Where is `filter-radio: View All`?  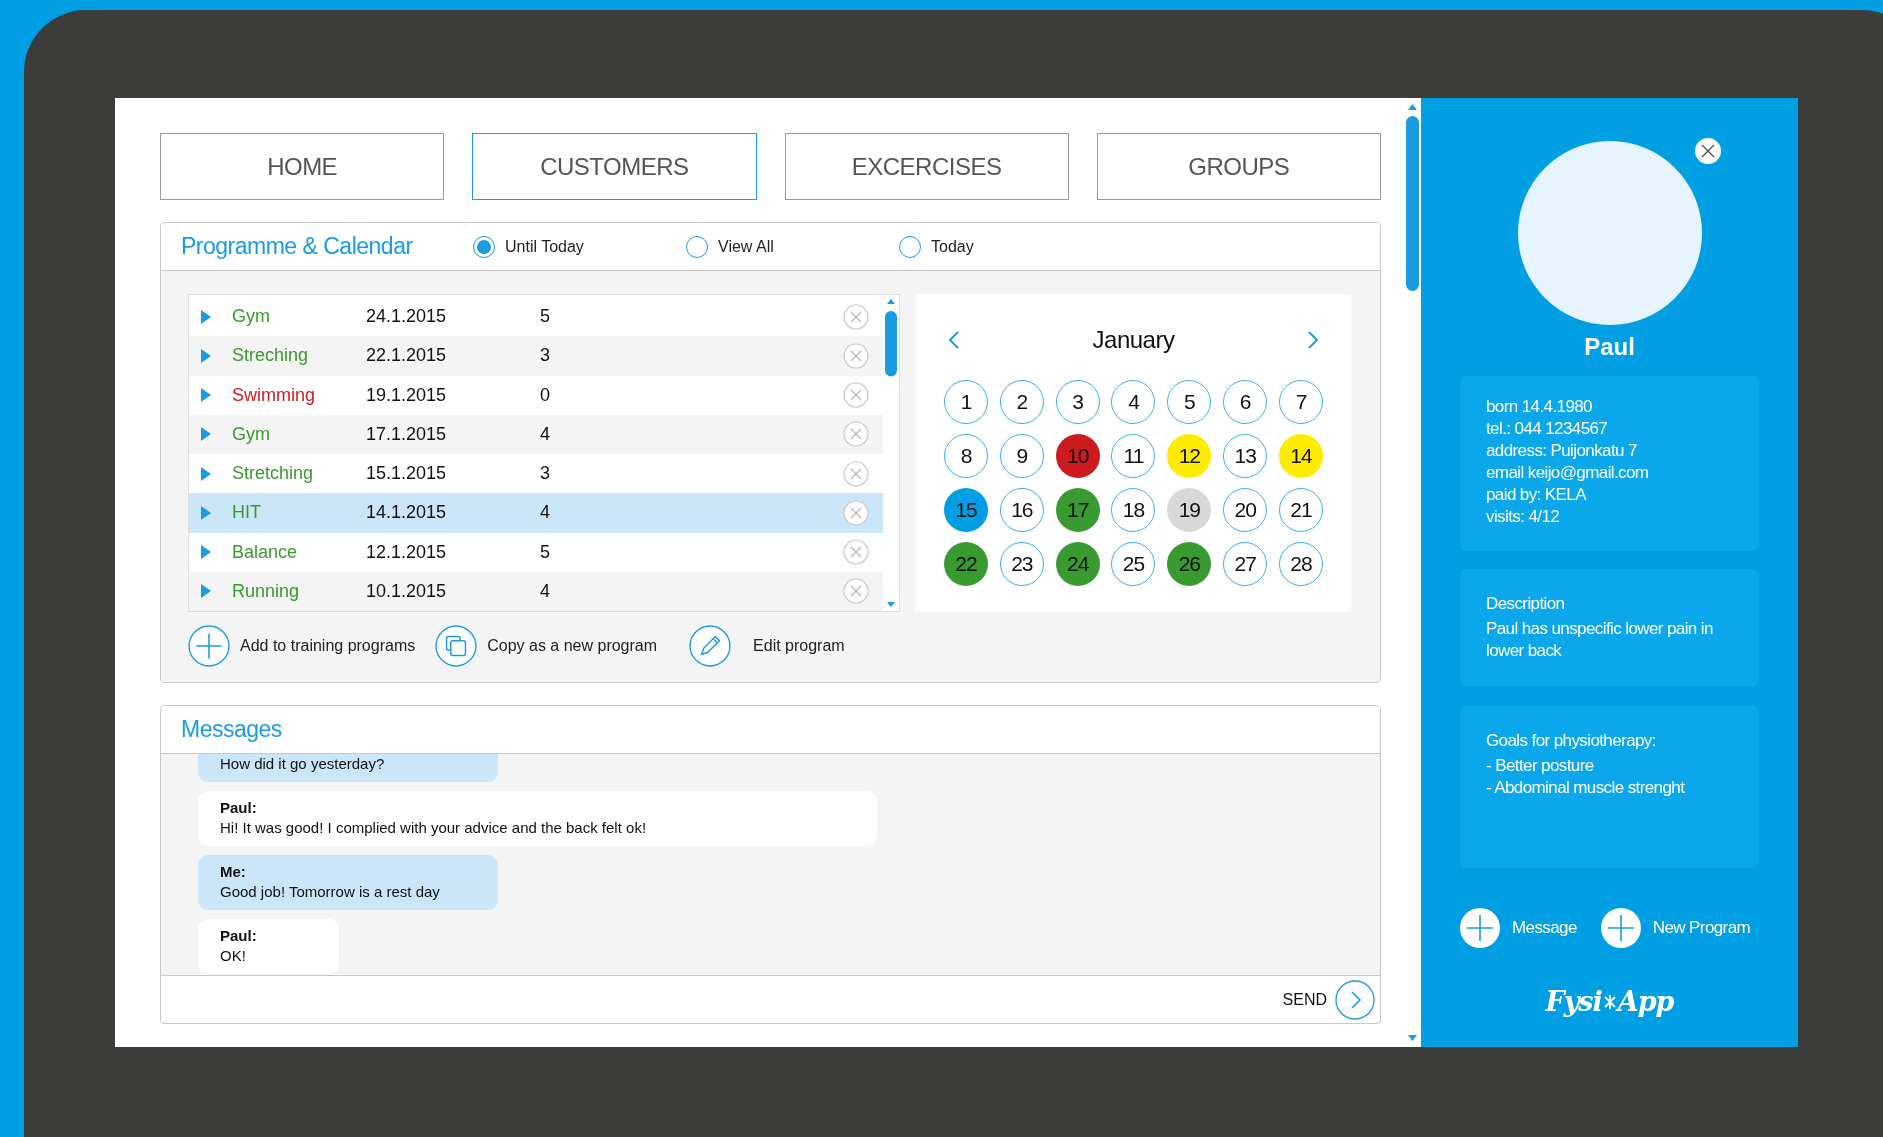 filter-radio: View All is located at coordinates (792, 246).